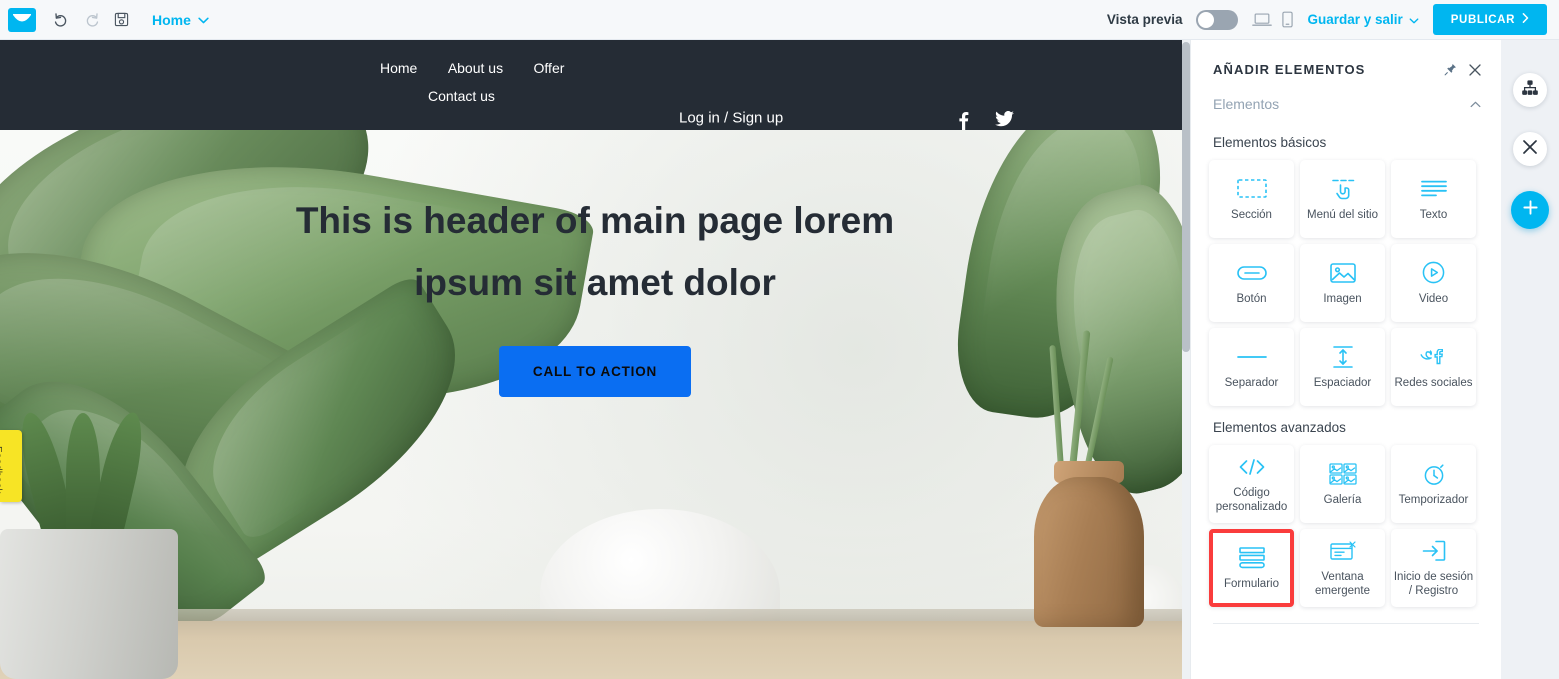 The image size is (1559, 679). What do you see at coordinates (1251, 273) in the screenshot?
I see `button-pill-icon` at bounding box center [1251, 273].